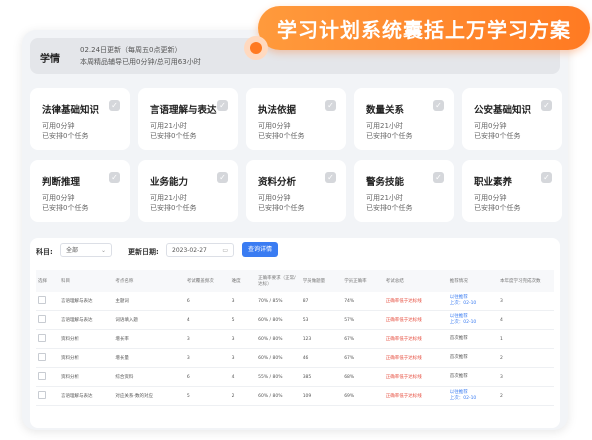  I want to click on frequency-cell: 5, so click(207, 396).